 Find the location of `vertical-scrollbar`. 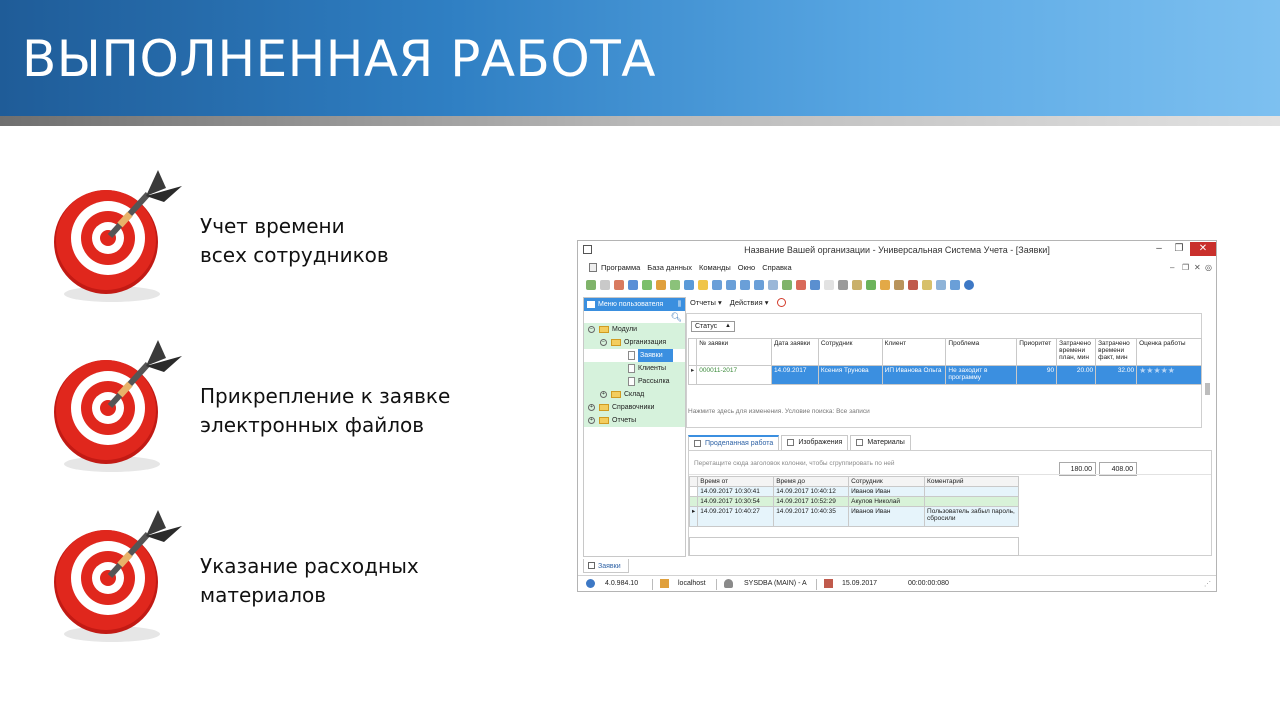

vertical-scrollbar is located at coordinates (1208, 370).